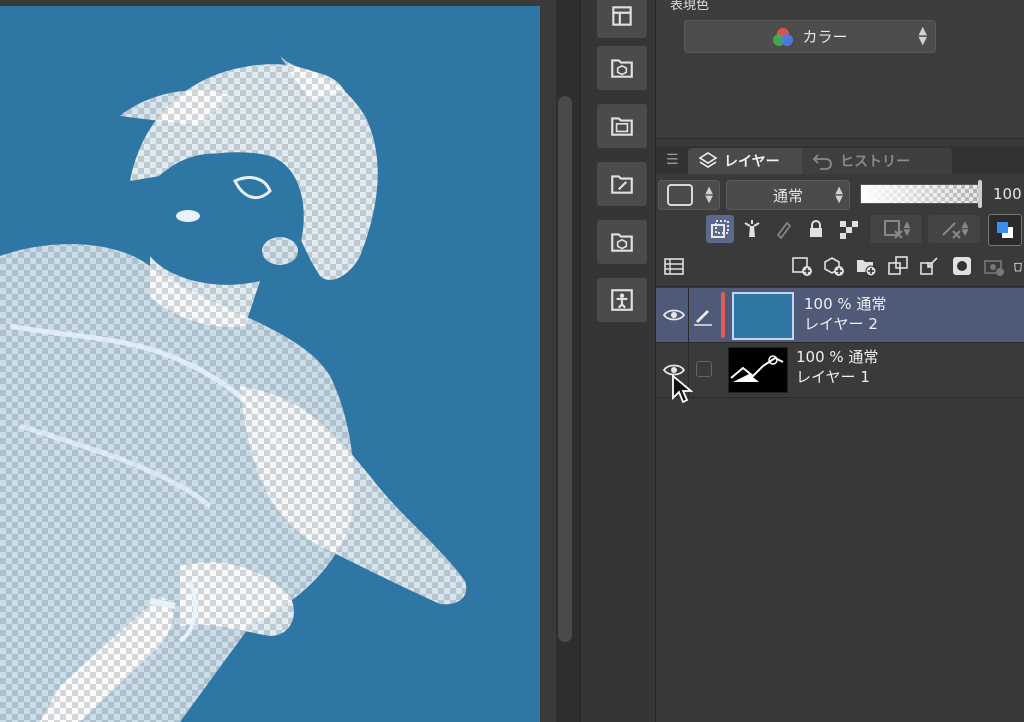  What do you see at coordinates (682, 389) in the screenshot?
I see `mouse-cursor` at bounding box center [682, 389].